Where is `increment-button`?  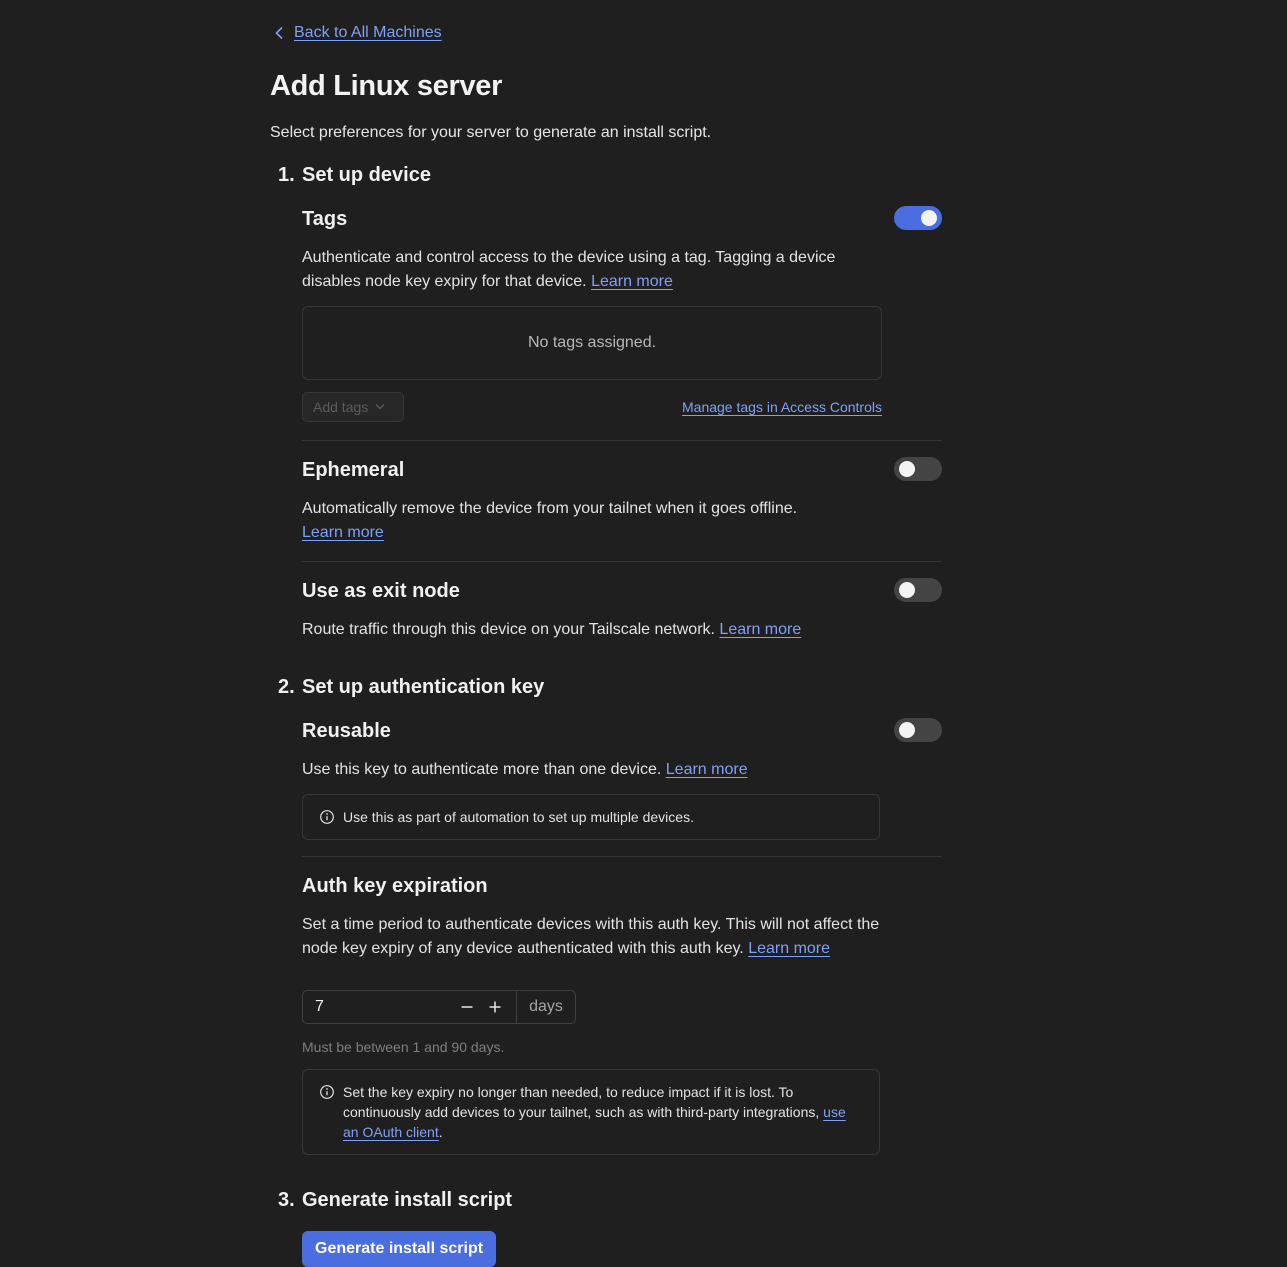
increment-button is located at coordinates (495, 1007).